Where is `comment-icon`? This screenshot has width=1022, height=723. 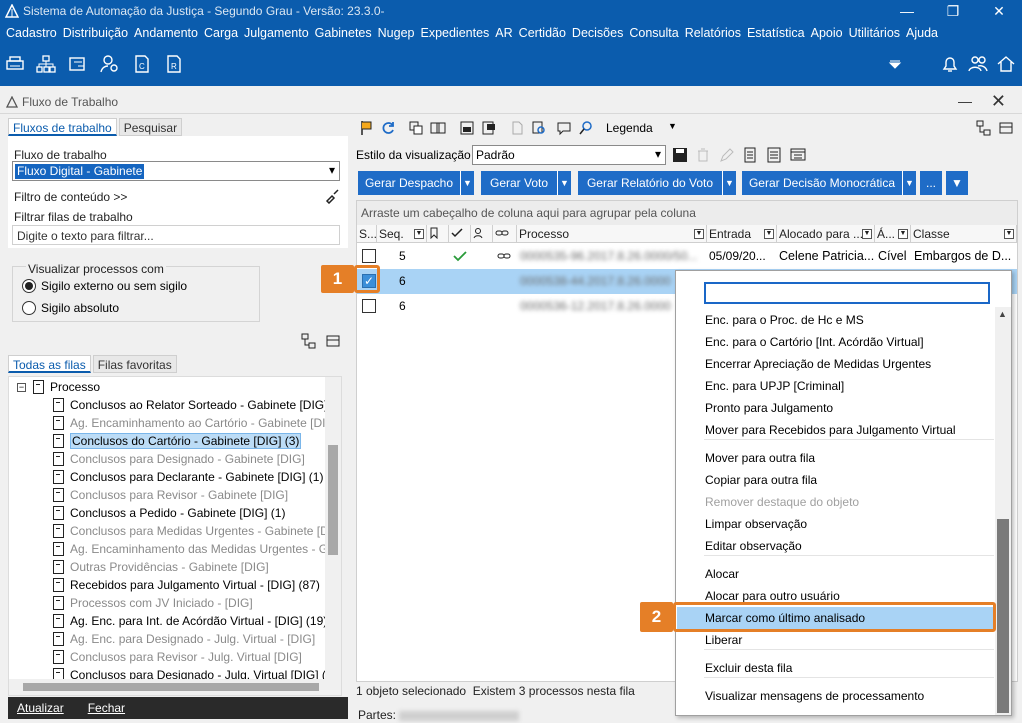
comment-icon is located at coordinates (564, 128).